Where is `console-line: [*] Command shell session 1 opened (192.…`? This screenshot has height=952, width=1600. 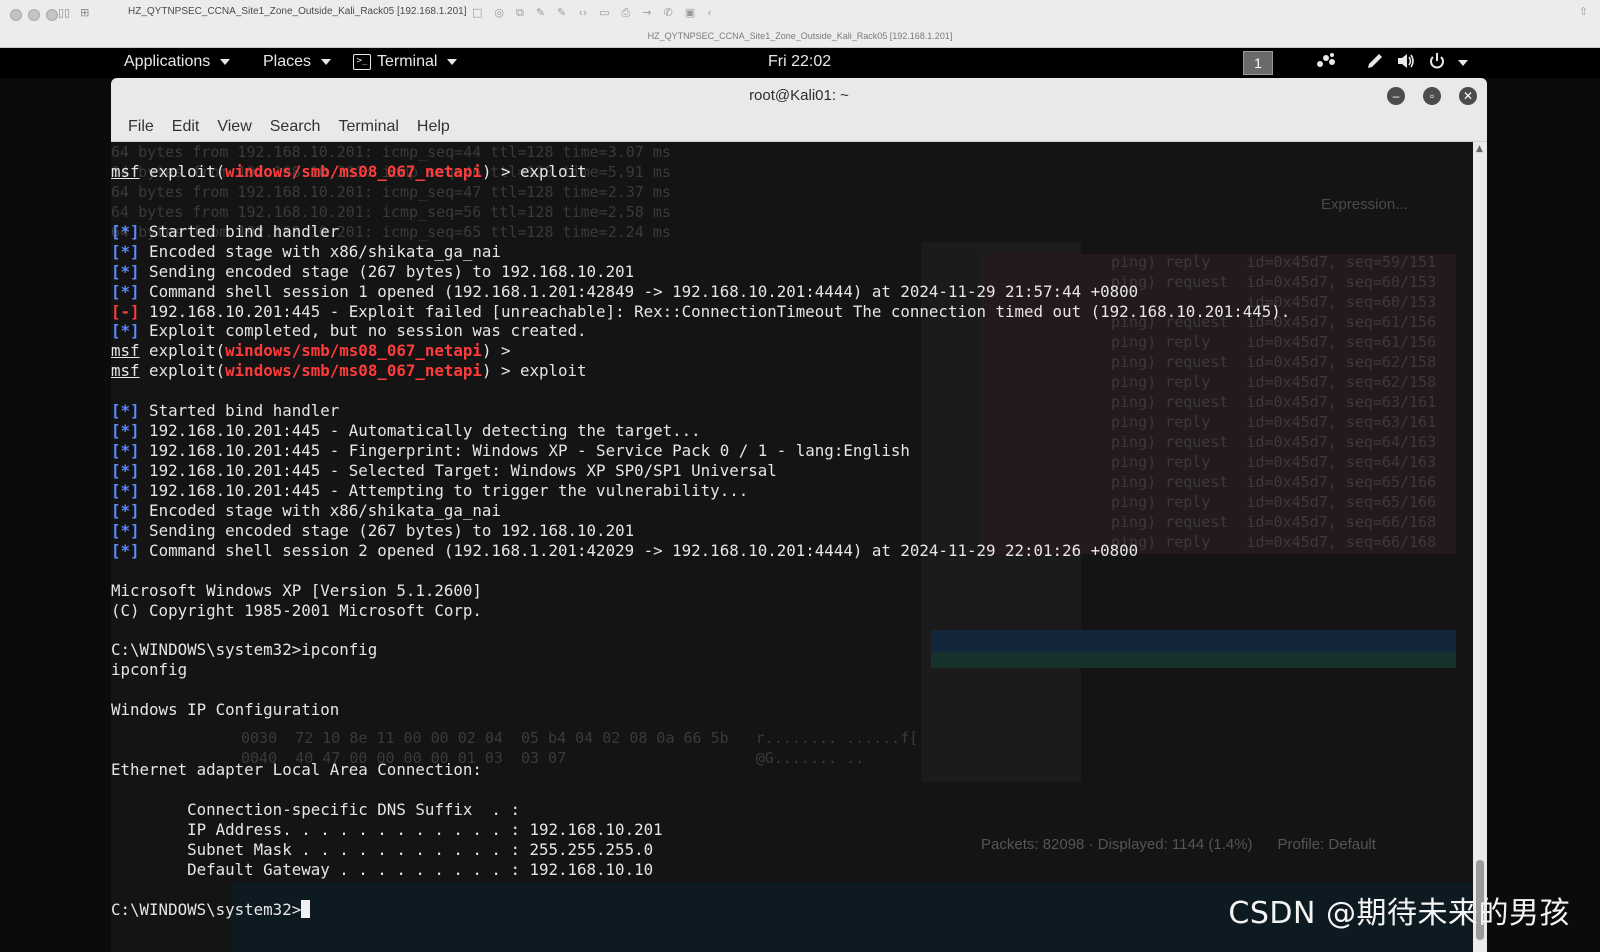
console-line: [*] Command shell session 1 opened (192.… is located at coordinates (700, 292).